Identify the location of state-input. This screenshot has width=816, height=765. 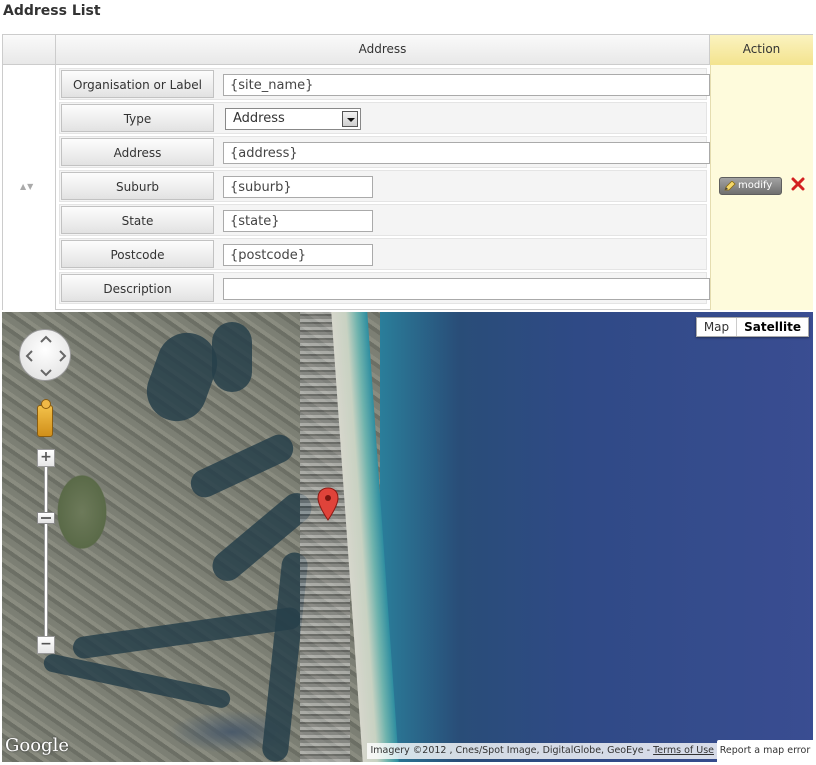
(298, 221).